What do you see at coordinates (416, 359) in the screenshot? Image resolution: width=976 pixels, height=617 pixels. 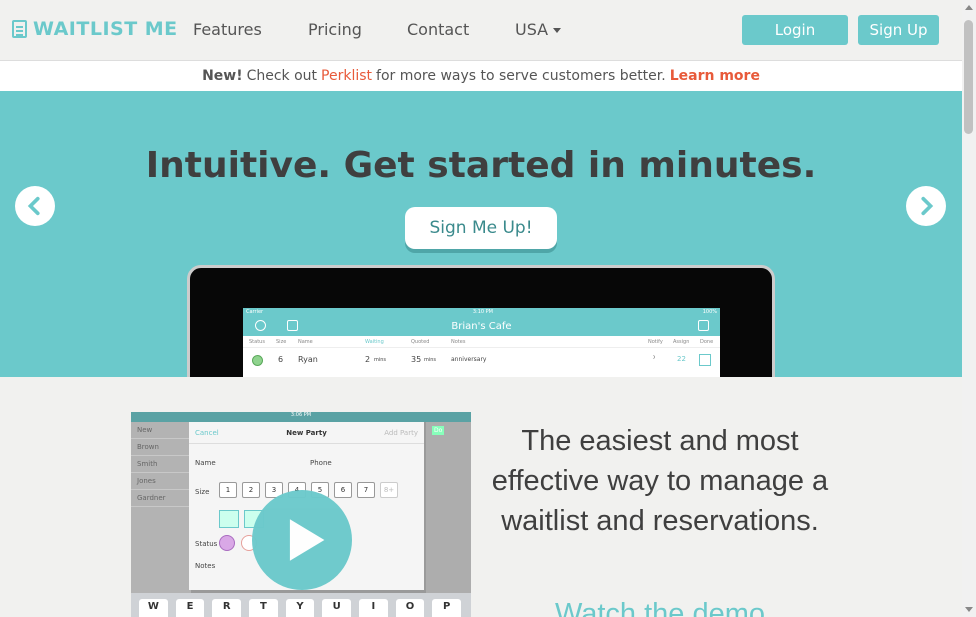 I see `row-quoted: 35` at bounding box center [416, 359].